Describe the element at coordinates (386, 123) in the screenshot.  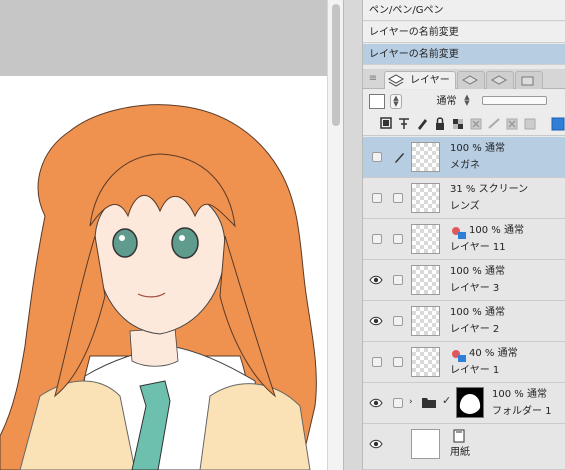
I see `clip-to-below-icon` at that location.